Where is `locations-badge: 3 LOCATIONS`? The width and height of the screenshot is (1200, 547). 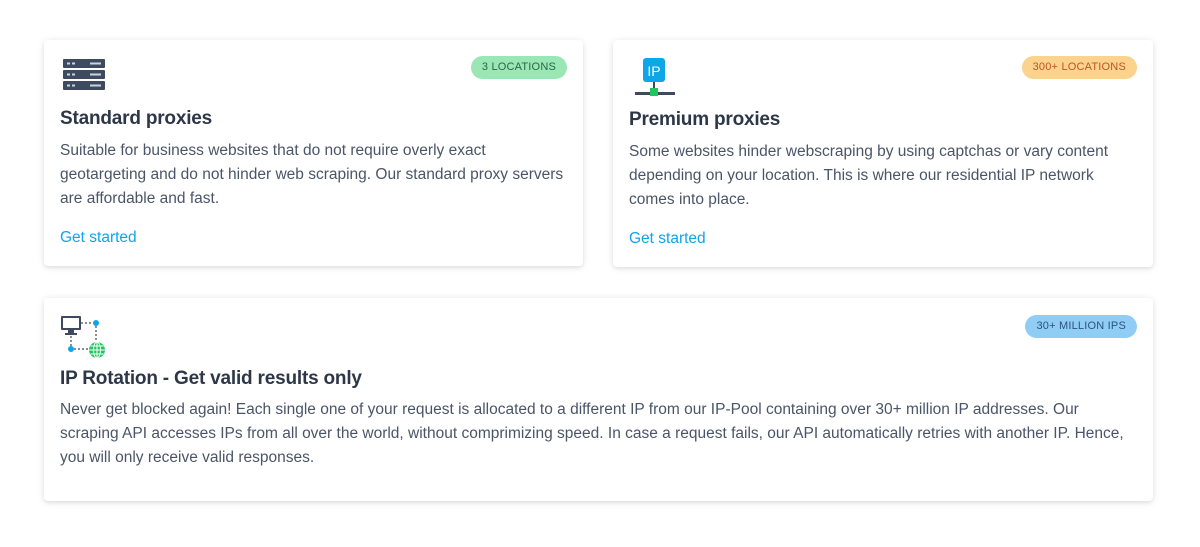 locations-badge: 3 LOCATIONS is located at coordinates (518, 67).